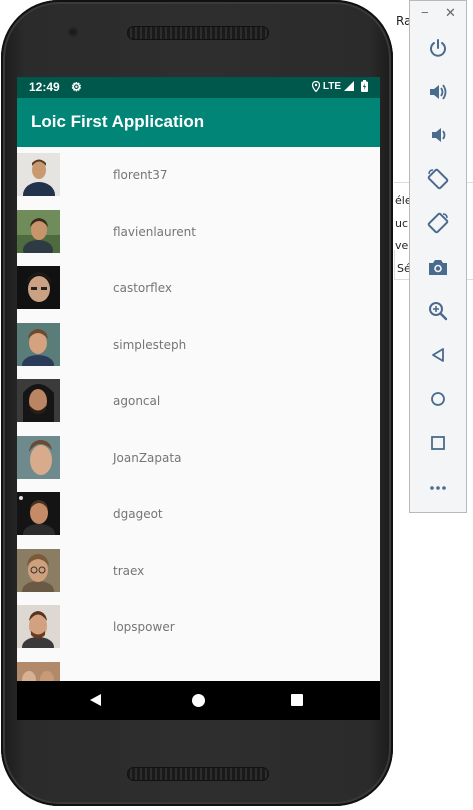 This screenshot has width=473, height=810. Describe the element at coordinates (198, 627) in the screenshot. I see `list-item: lopspower` at that location.